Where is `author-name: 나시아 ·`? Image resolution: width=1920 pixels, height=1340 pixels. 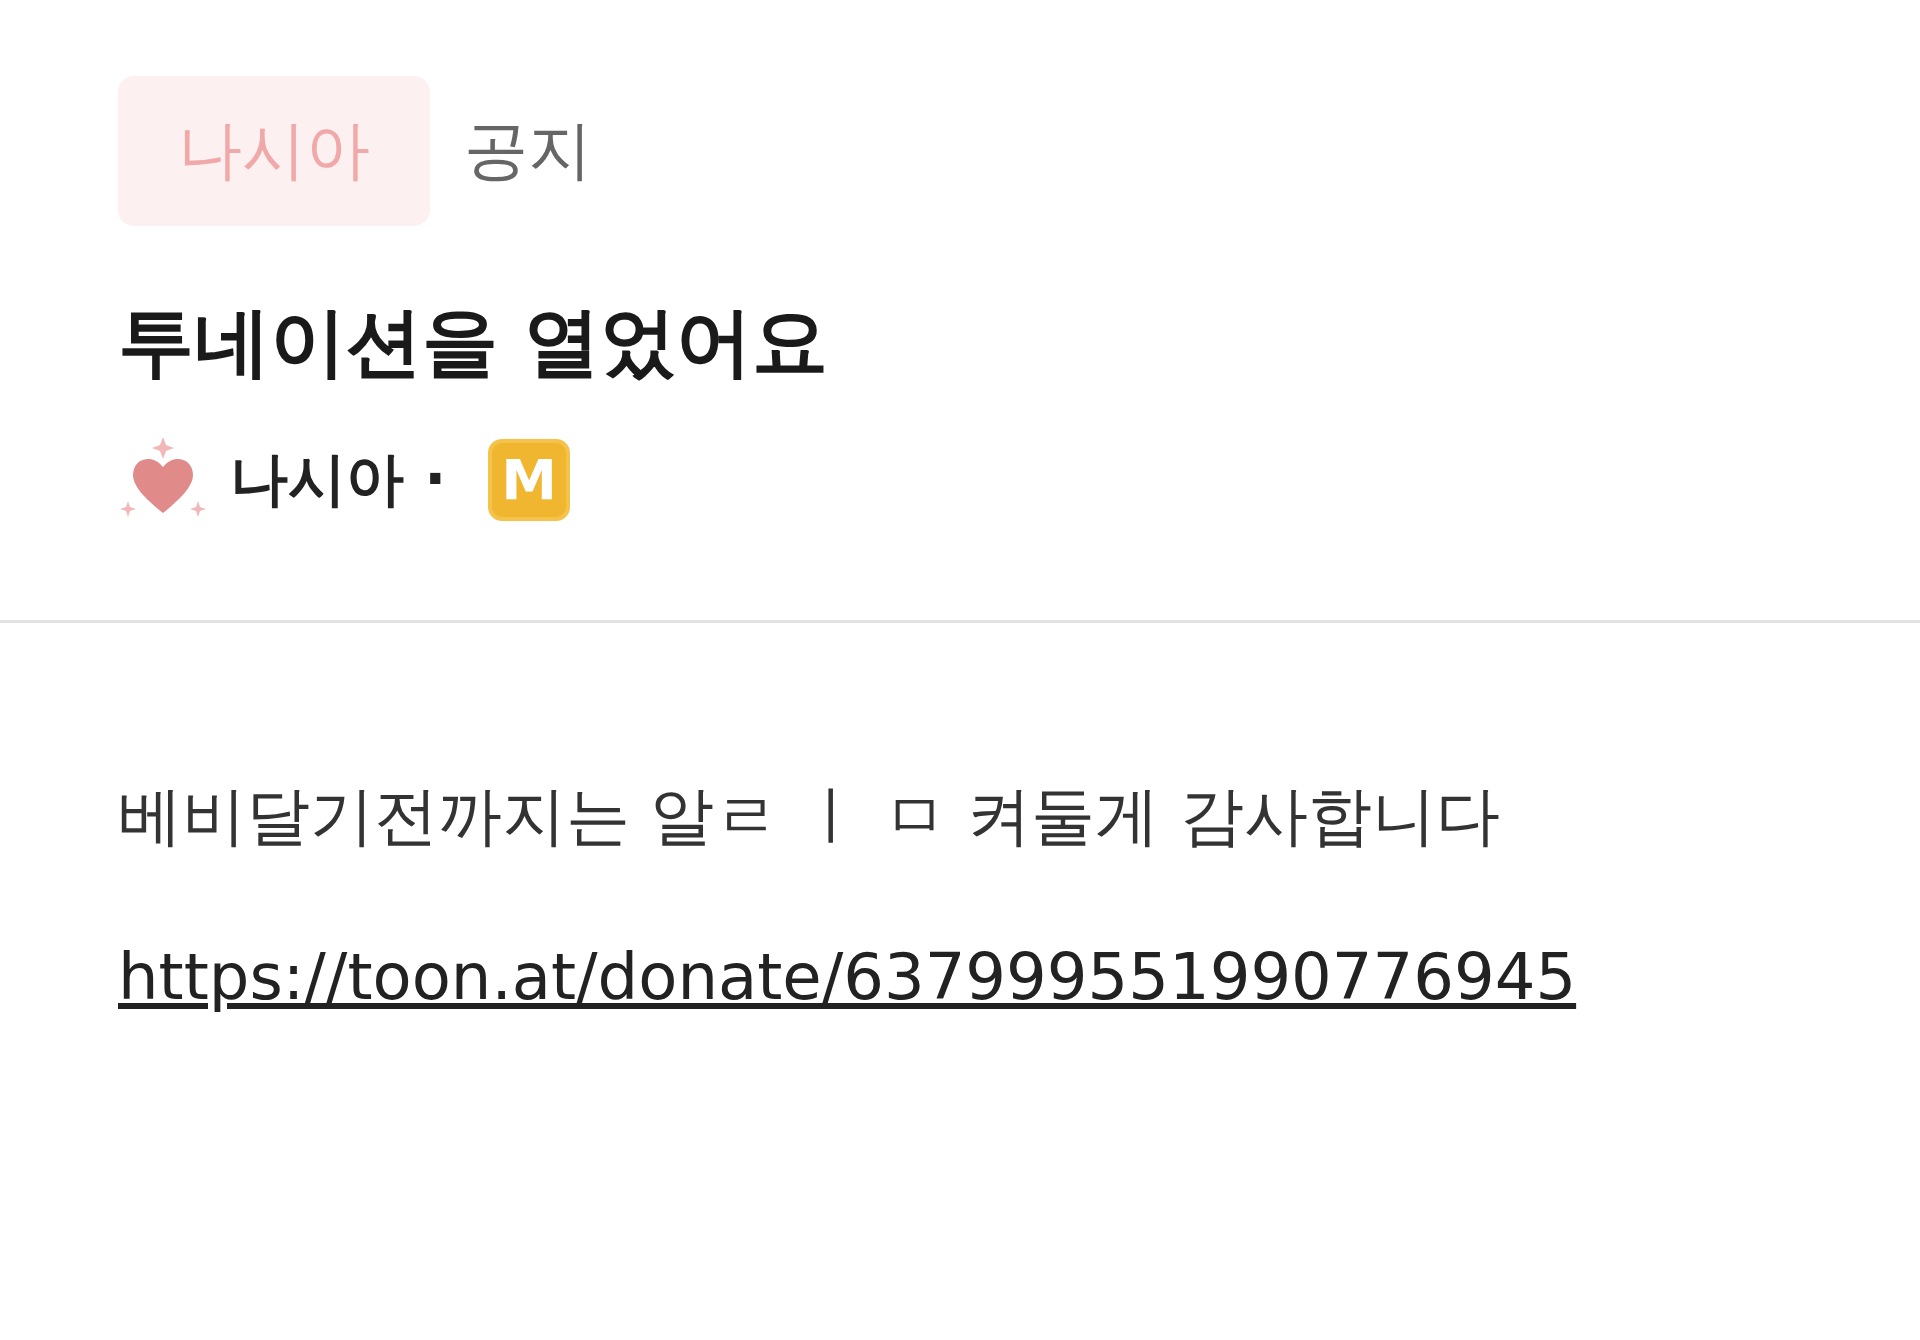
author-name: 나시아 · is located at coordinates (338, 479).